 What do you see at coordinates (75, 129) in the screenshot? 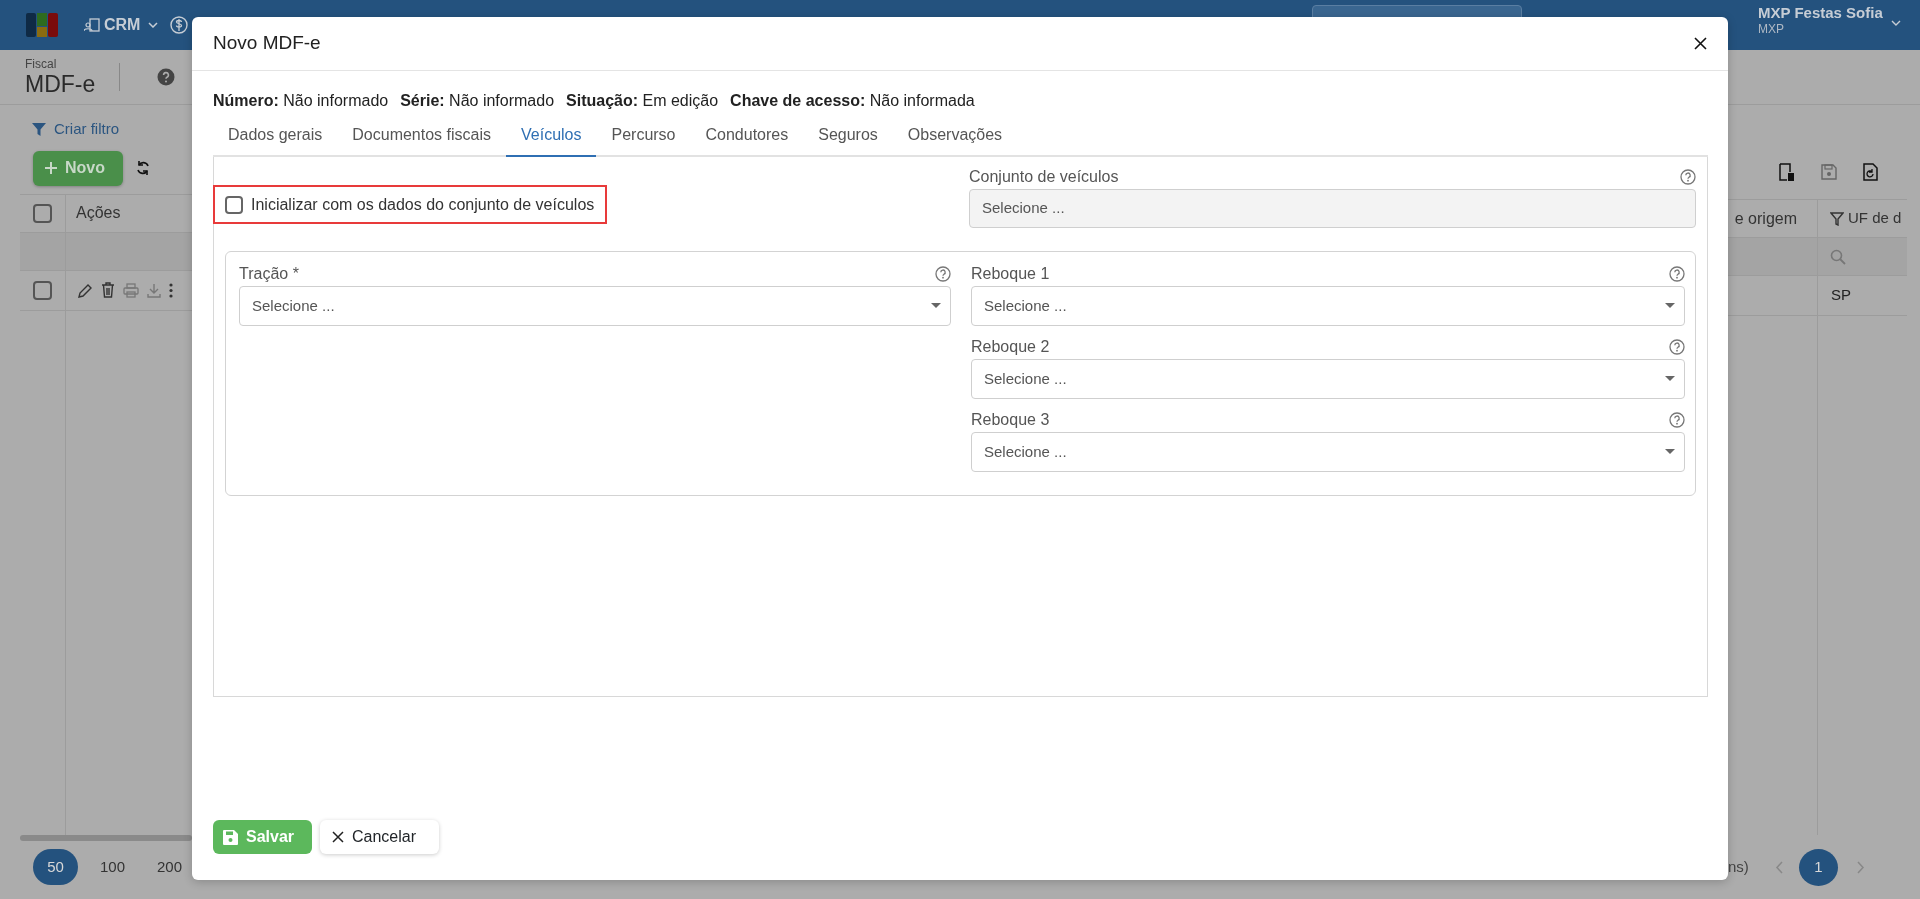
I see `filter-link: Criar filtro` at bounding box center [75, 129].